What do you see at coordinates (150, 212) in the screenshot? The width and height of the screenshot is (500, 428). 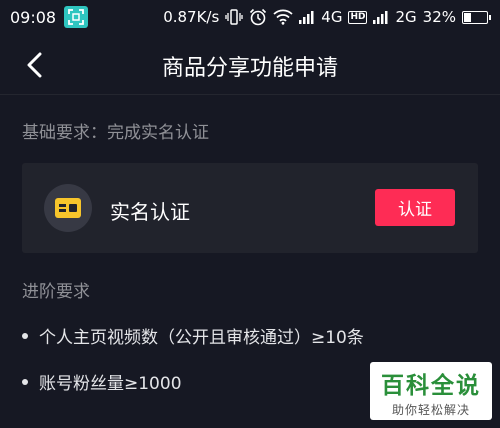 I see `auth-card-title: 实名认证` at bounding box center [150, 212].